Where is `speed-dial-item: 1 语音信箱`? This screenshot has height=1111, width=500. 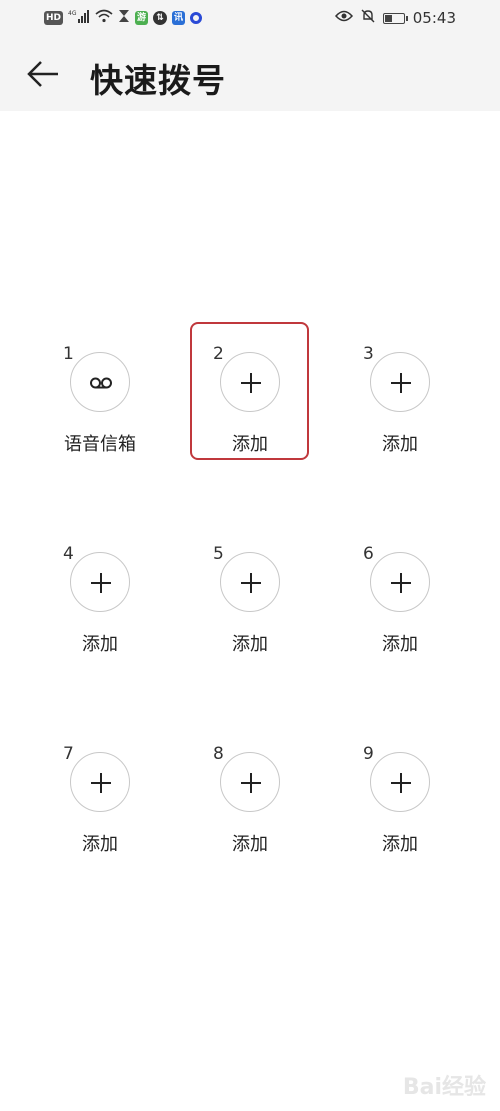 speed-dial-item: 1 语音信箱 is located at coordinates (100, 408).